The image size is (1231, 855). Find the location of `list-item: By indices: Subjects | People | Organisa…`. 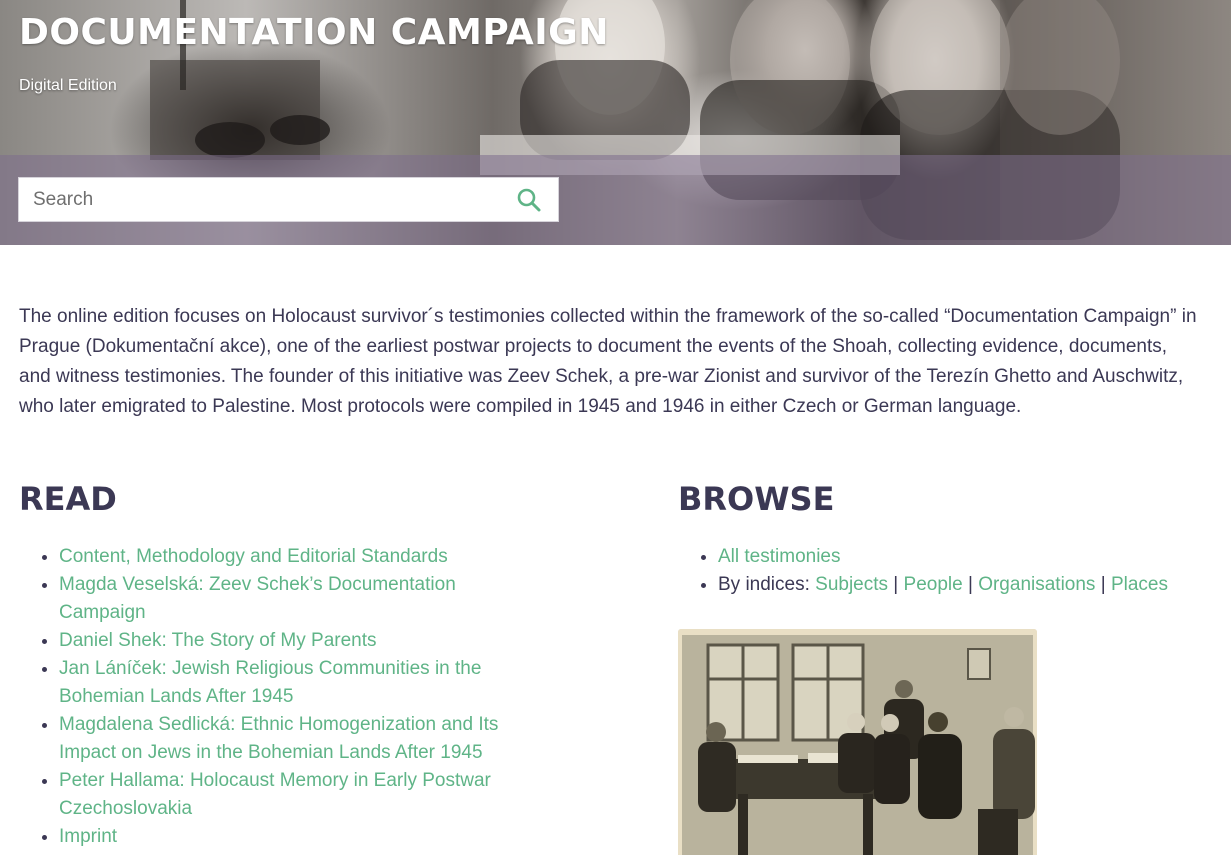

list-item: By indices: Subjects | People | Organisa… is located at coordinates (974, 585).